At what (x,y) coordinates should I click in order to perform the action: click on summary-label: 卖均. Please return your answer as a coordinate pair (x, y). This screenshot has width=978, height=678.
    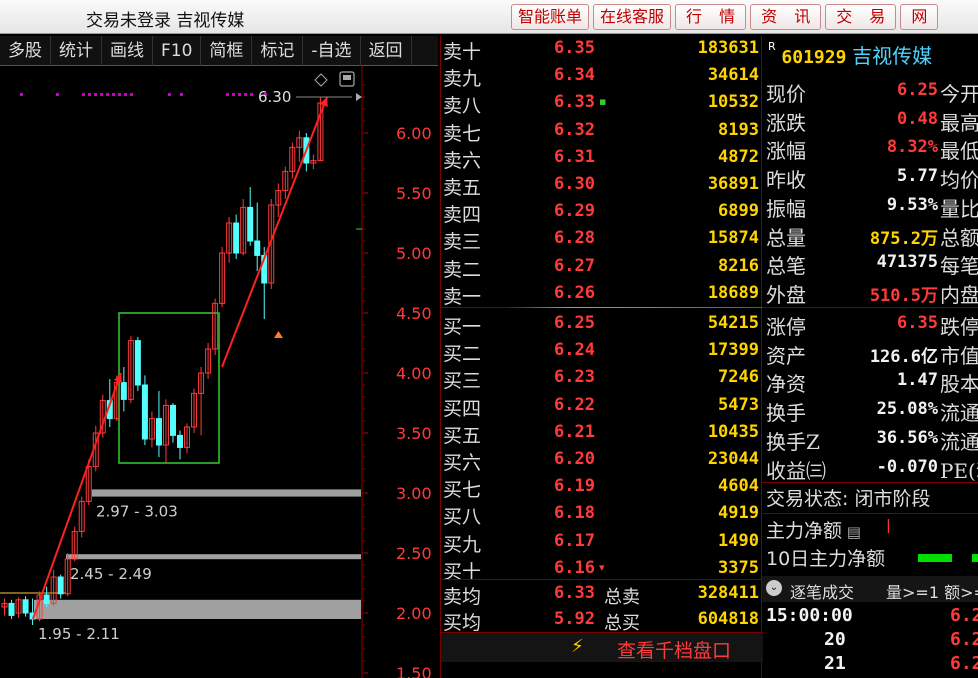
    Looking at the image, I should click on (462, 597).